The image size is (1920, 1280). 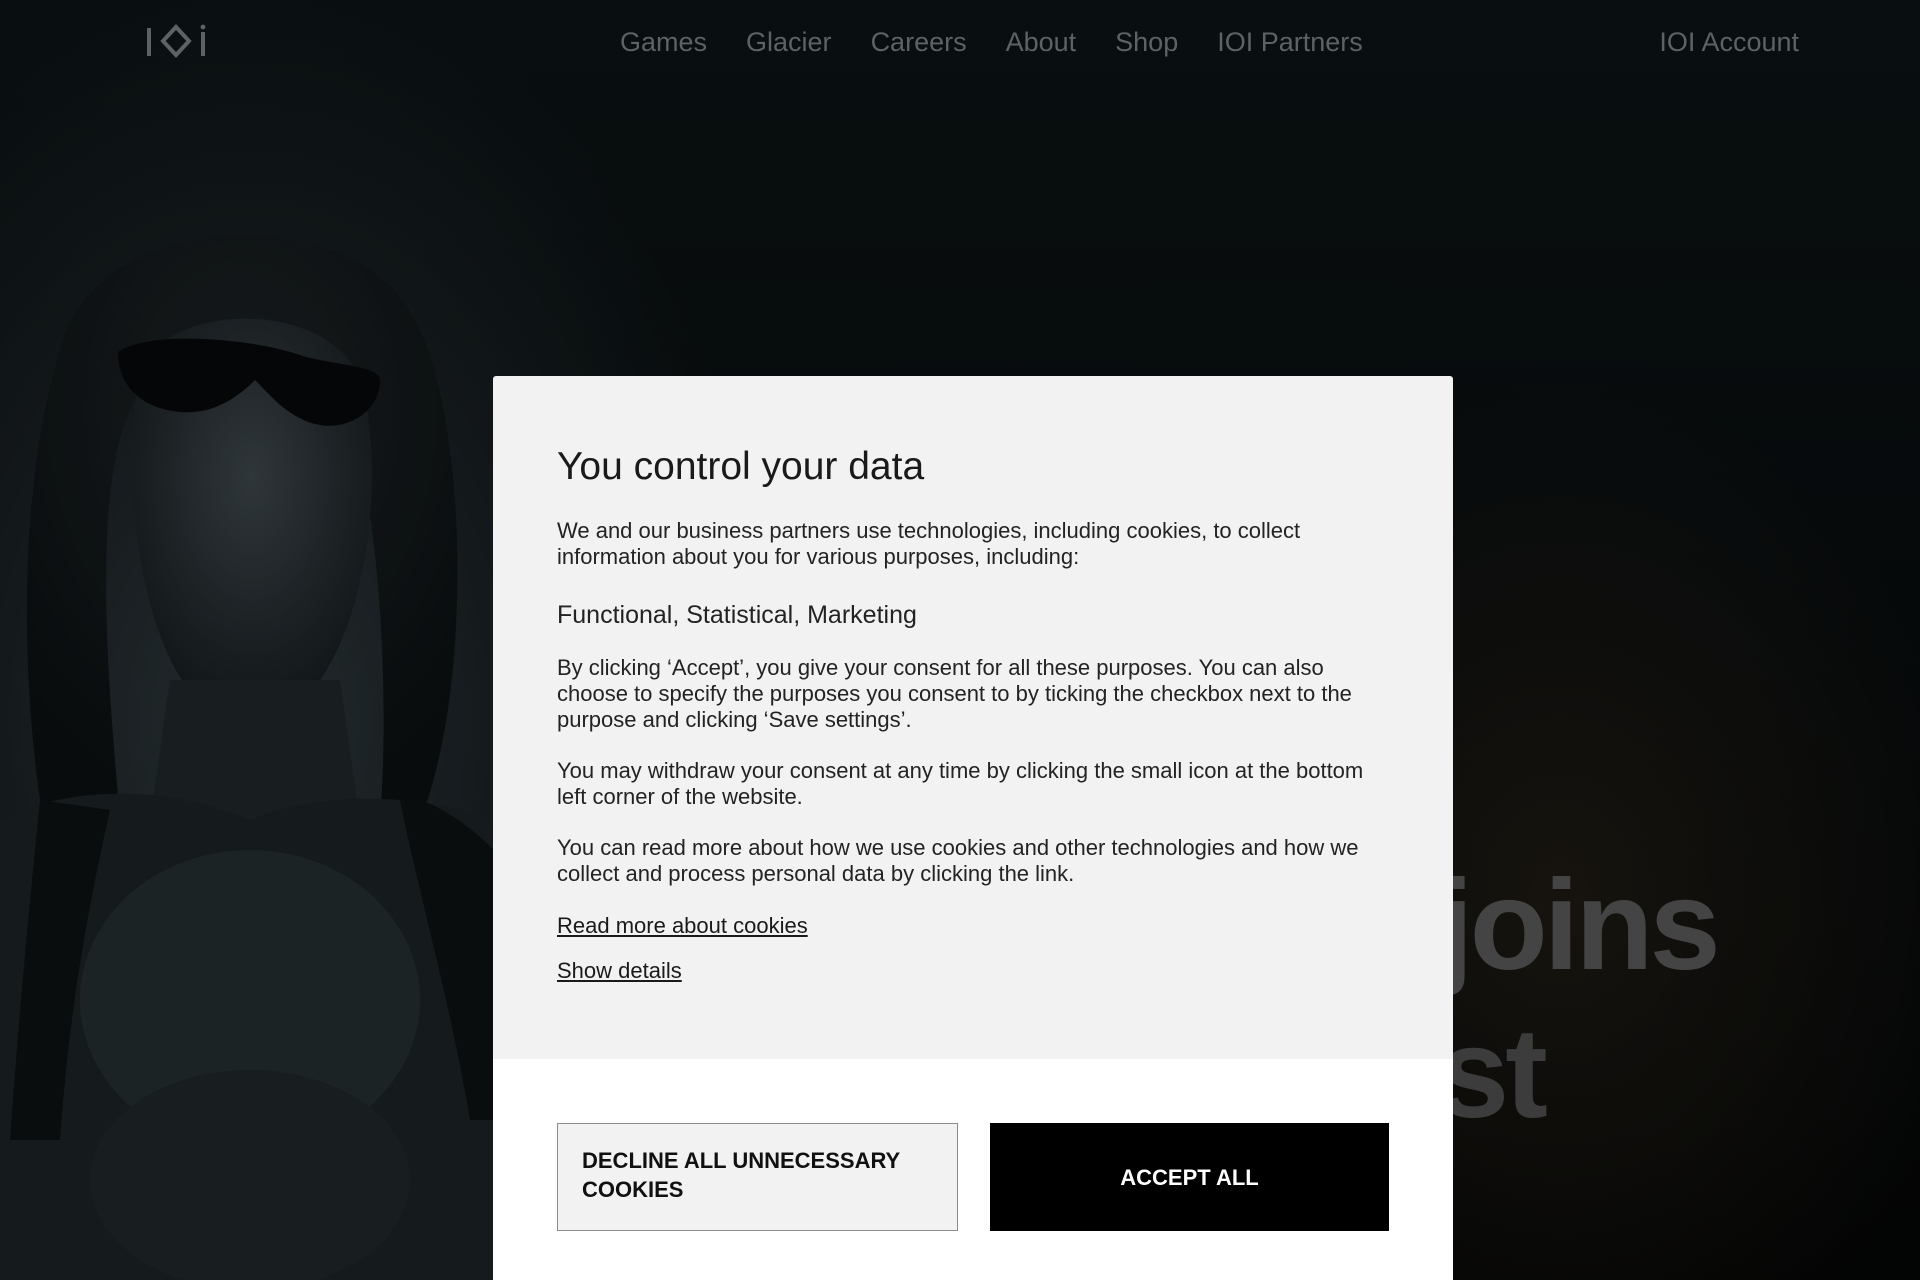 I want to click on decline-cookies-button: DECLINE ALL UNNECESSARY COOKIES, so click(x=757, y=1177).